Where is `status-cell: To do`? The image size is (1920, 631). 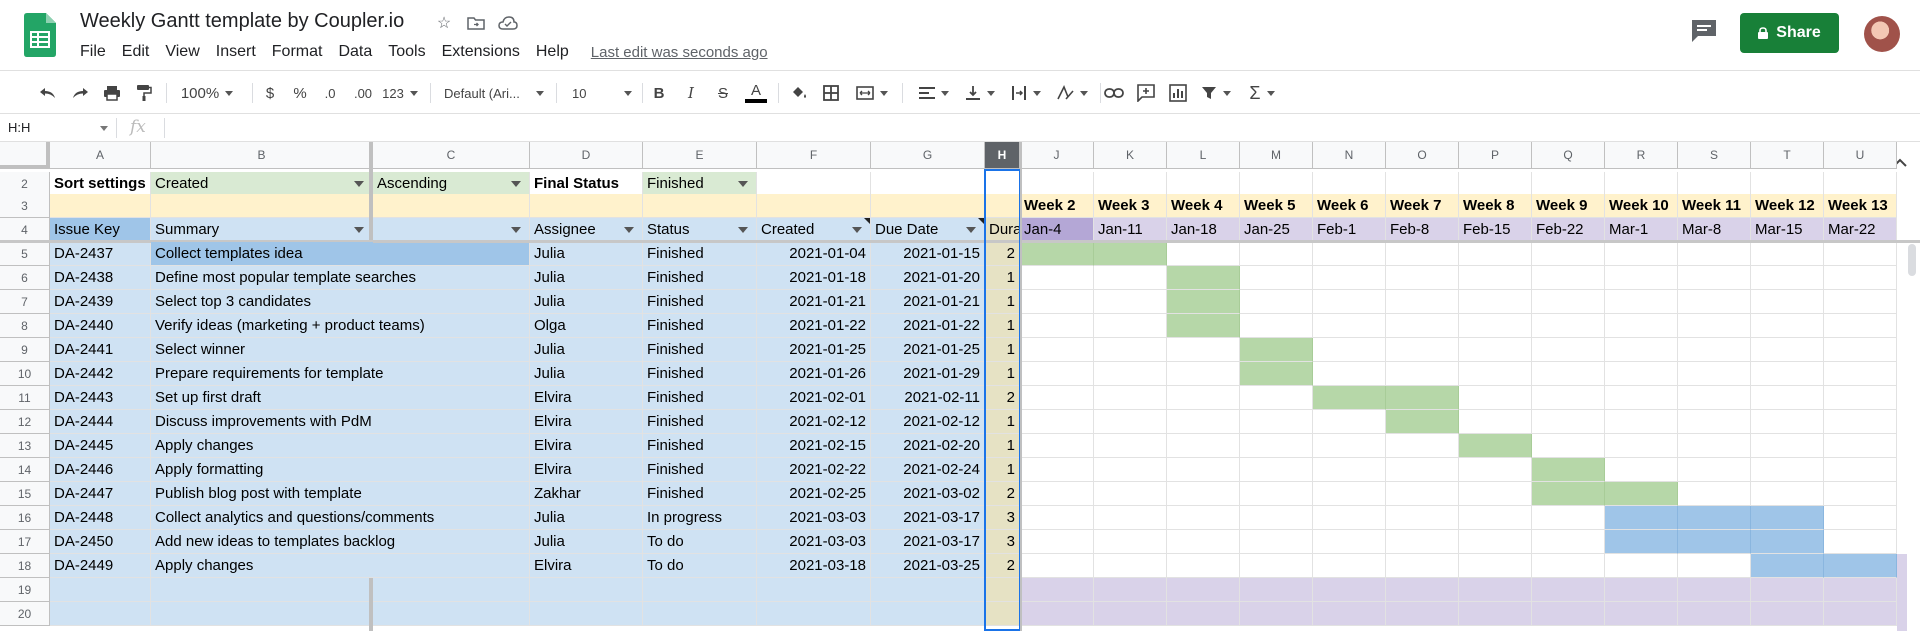
status-cell: To do is located at coordinates (700, 542).